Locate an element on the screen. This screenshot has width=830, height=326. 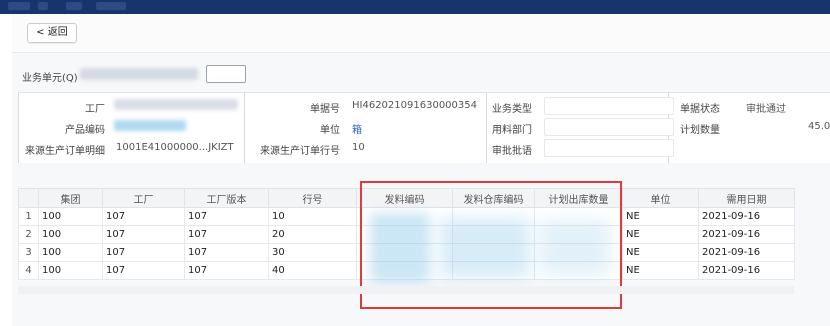
doc-no-label: 单据号 is located at coordinates (325, 109).